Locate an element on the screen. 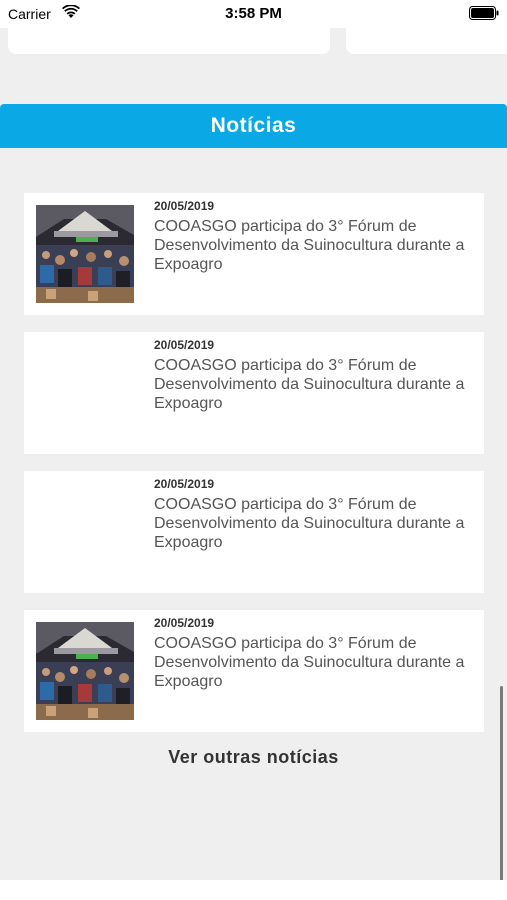  news-section-header: Notícias is located at coordinates (253, 126).